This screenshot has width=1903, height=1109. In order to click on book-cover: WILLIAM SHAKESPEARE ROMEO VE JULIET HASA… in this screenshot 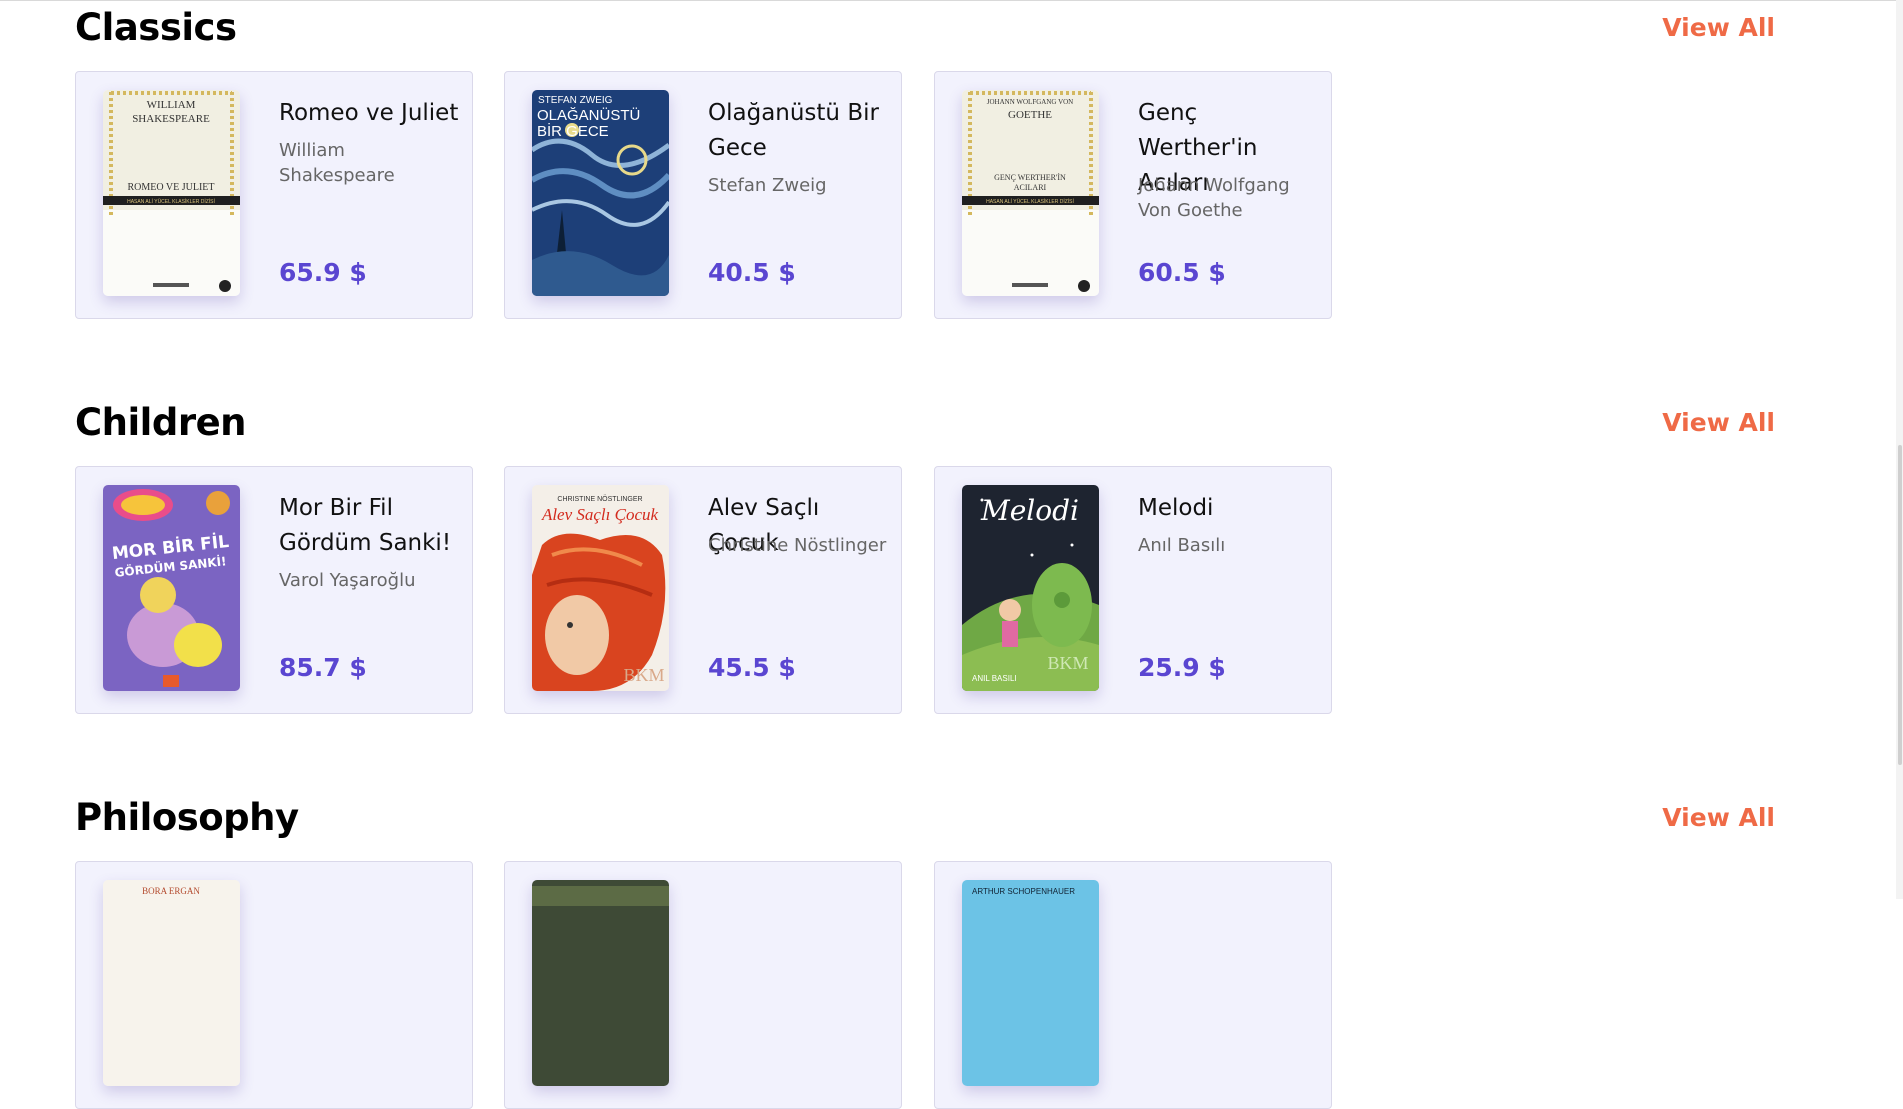, I will do `click(171, 193)`.